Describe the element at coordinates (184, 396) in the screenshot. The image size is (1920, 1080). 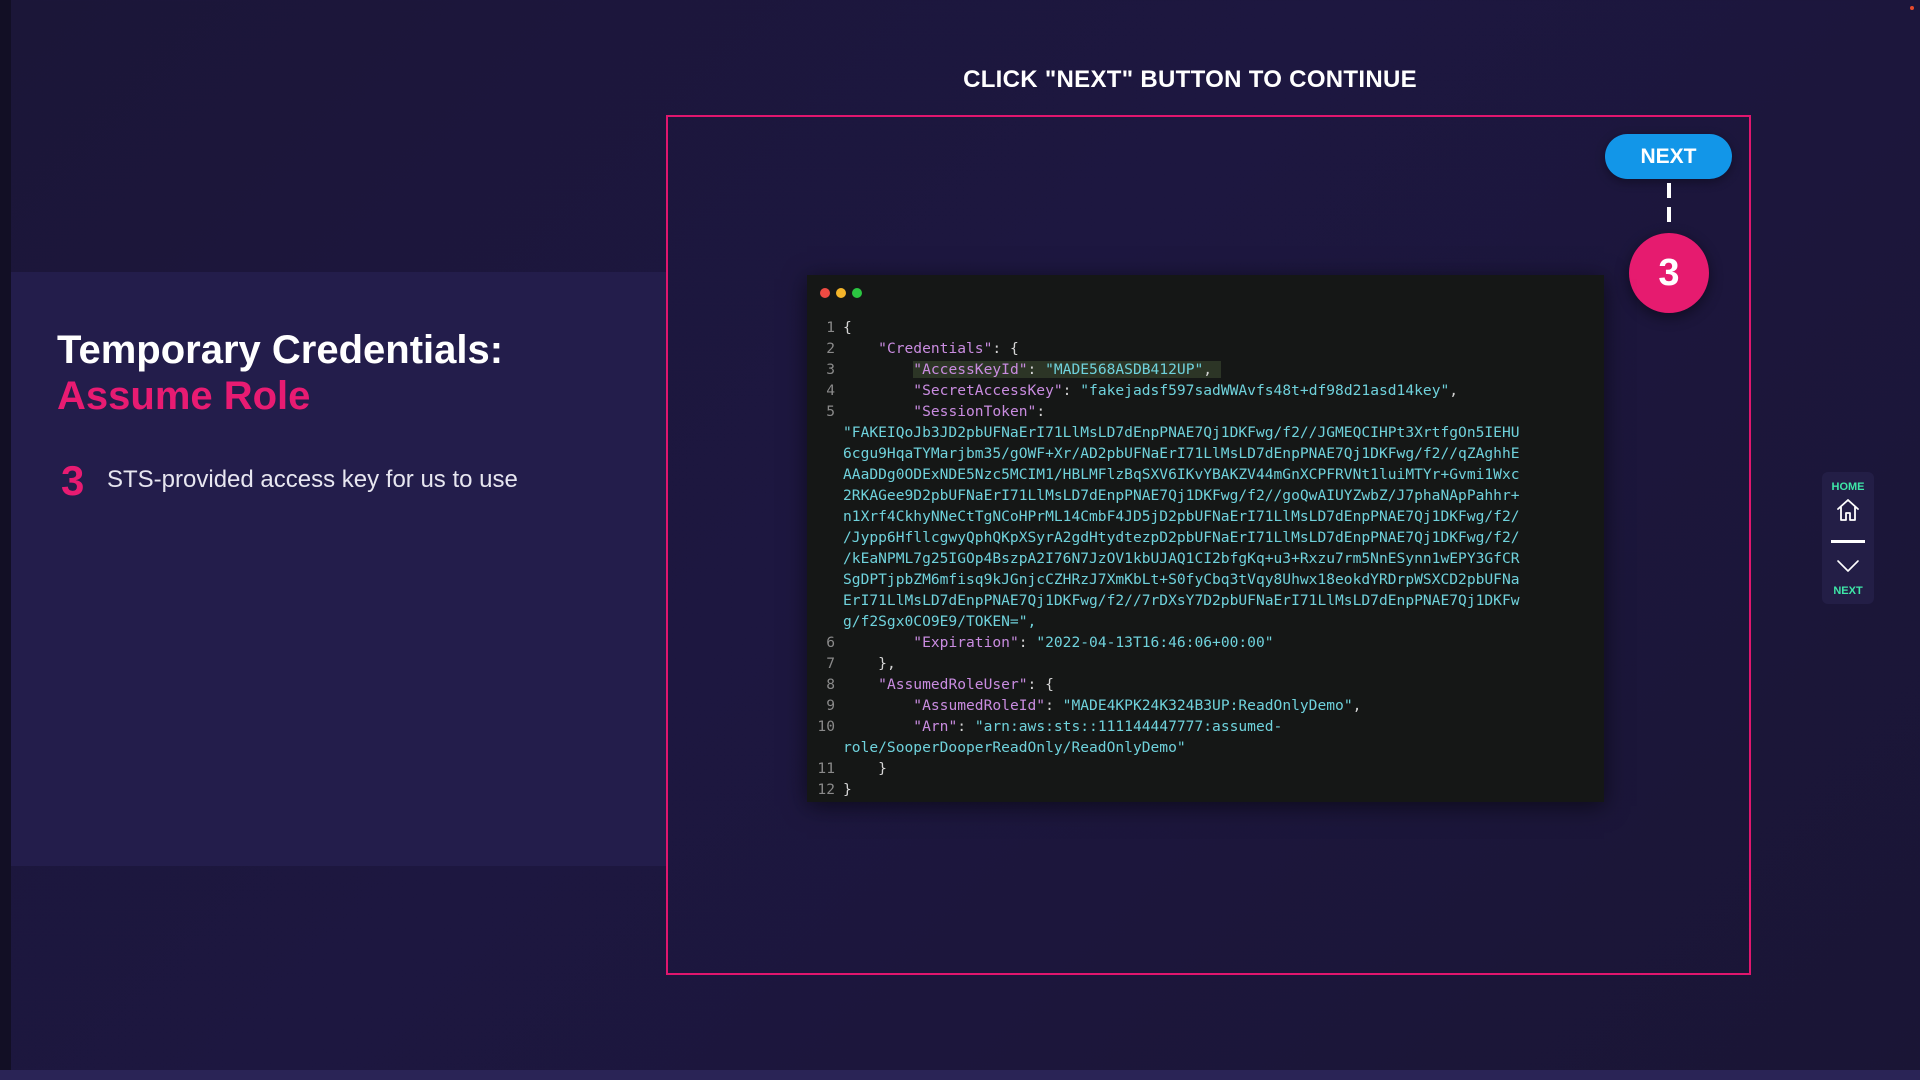
I see `lesson-subtitle: Assume Role` at that location.